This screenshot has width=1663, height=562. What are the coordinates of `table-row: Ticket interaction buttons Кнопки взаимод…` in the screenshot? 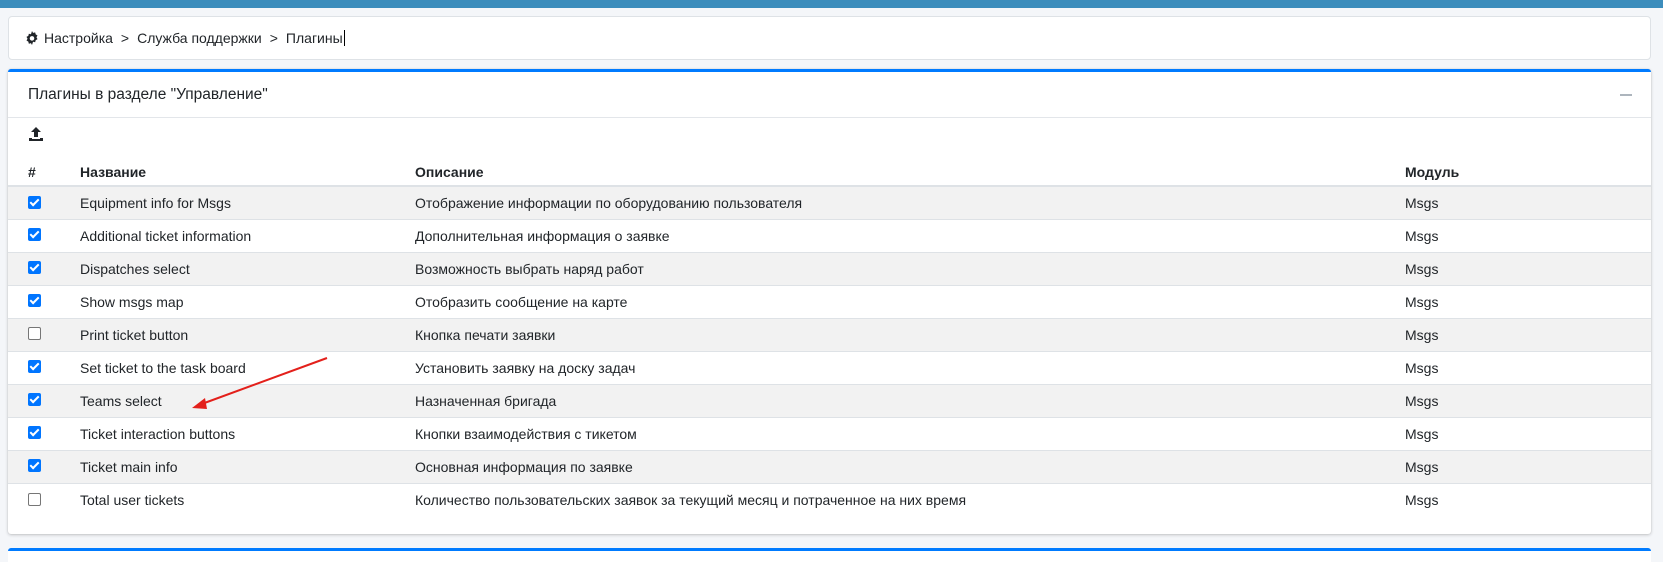 It's located at (829, 433).